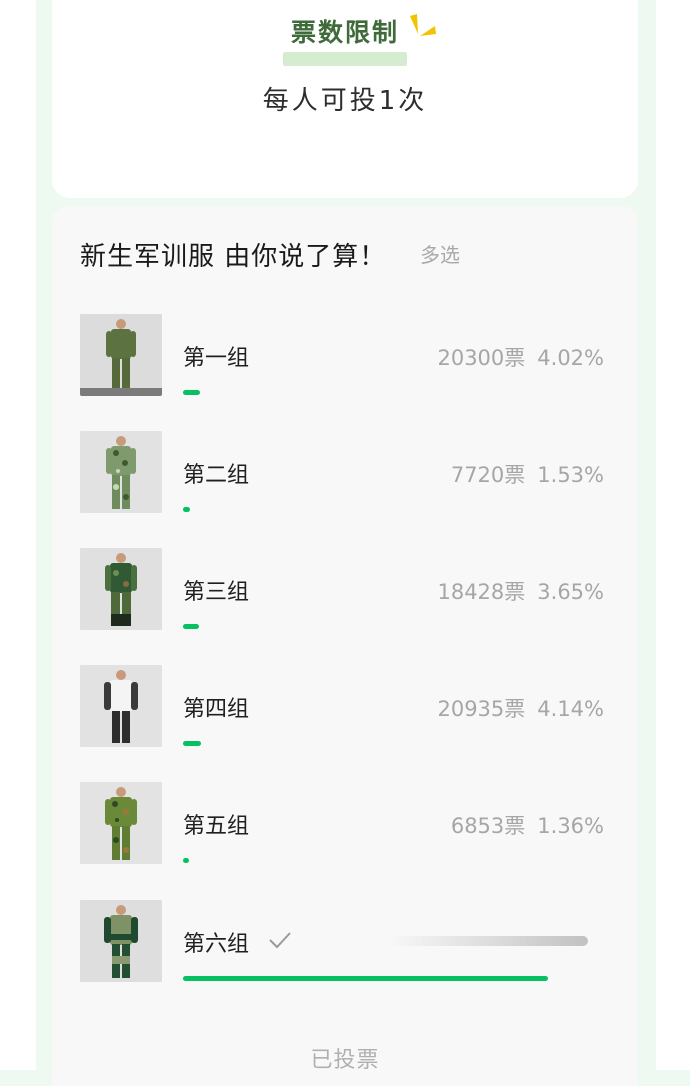  I want to click on option-stats: 20935票 4.14%, so click(520, 708).